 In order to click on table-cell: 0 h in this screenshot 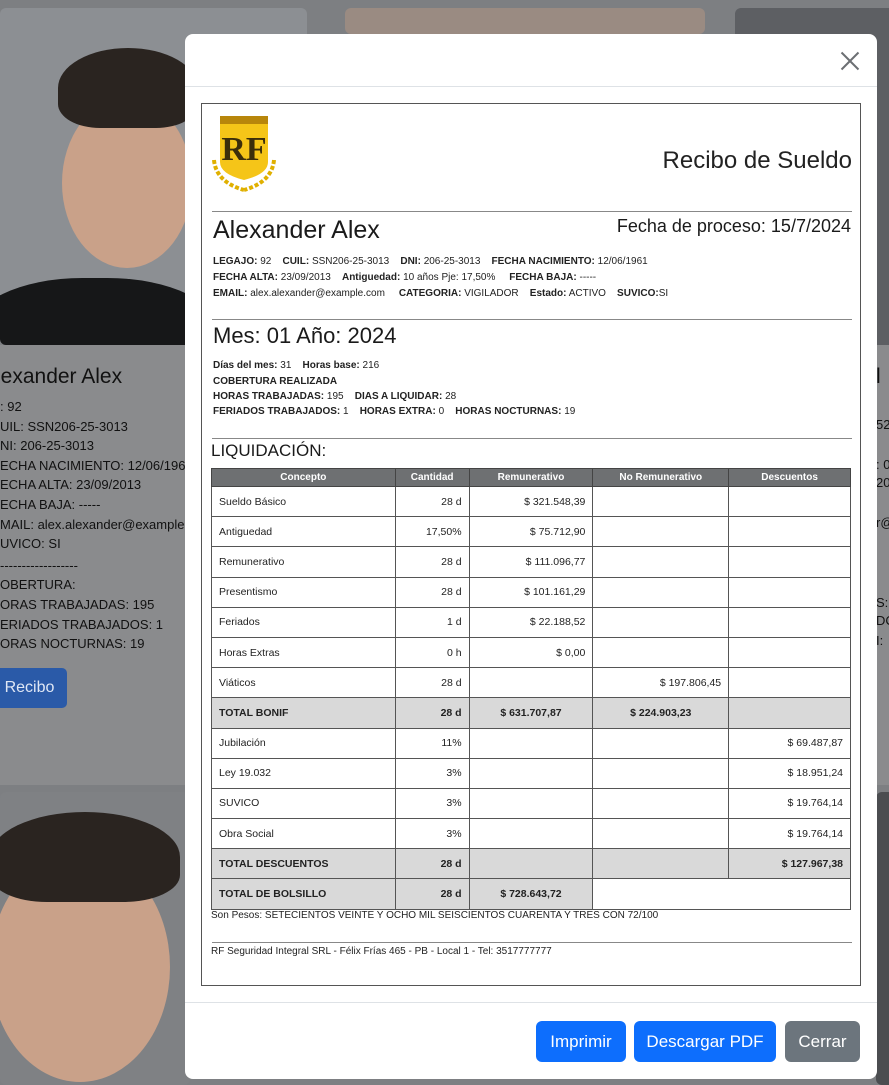, I will do `click(432, 652)`.